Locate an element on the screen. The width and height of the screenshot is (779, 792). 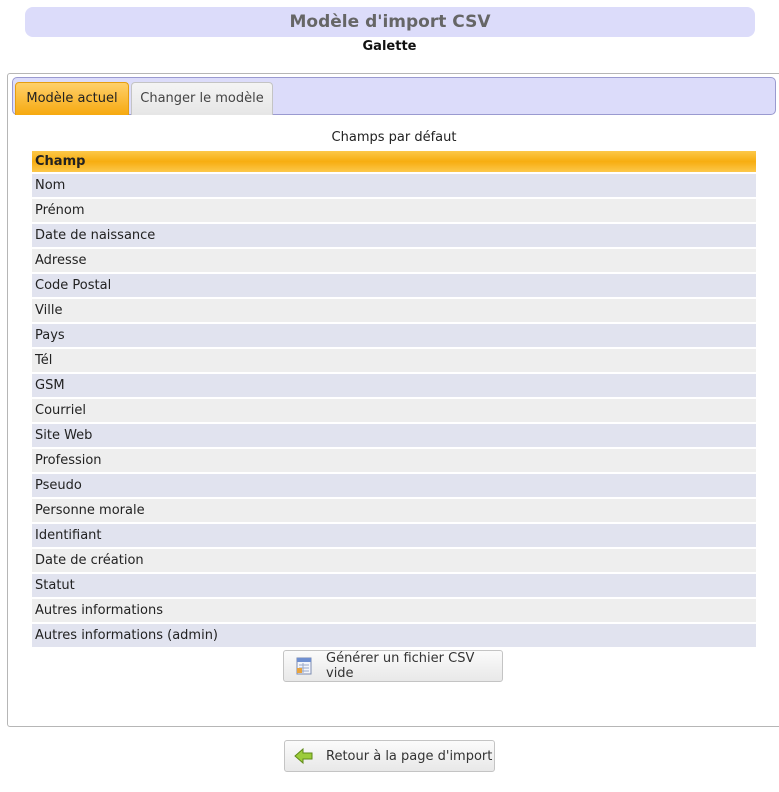
table-row: Nom is located at coordinates (394, 185).